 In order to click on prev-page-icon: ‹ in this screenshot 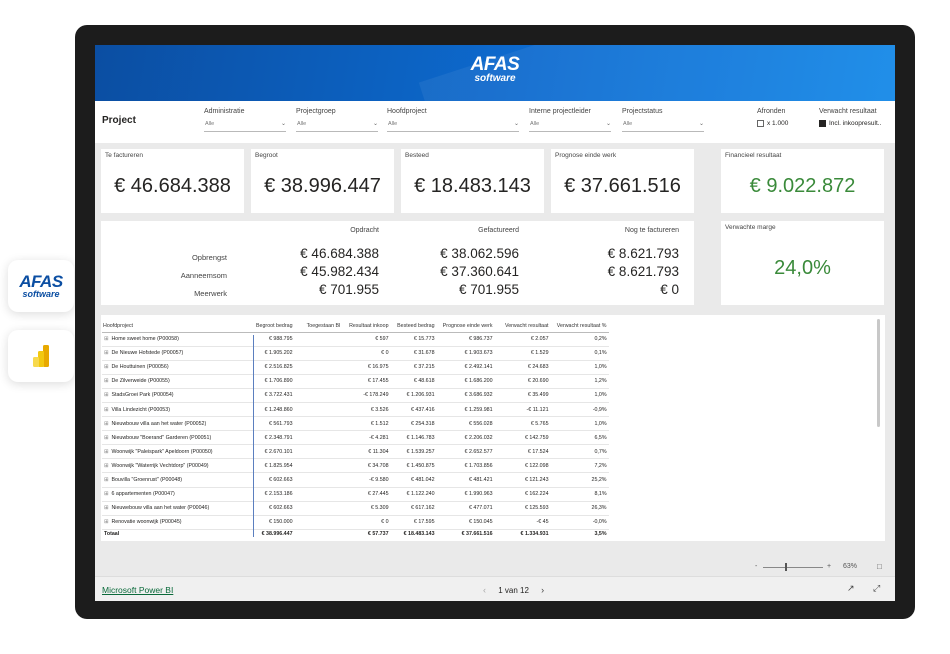, I will do `click(484, 590)`.